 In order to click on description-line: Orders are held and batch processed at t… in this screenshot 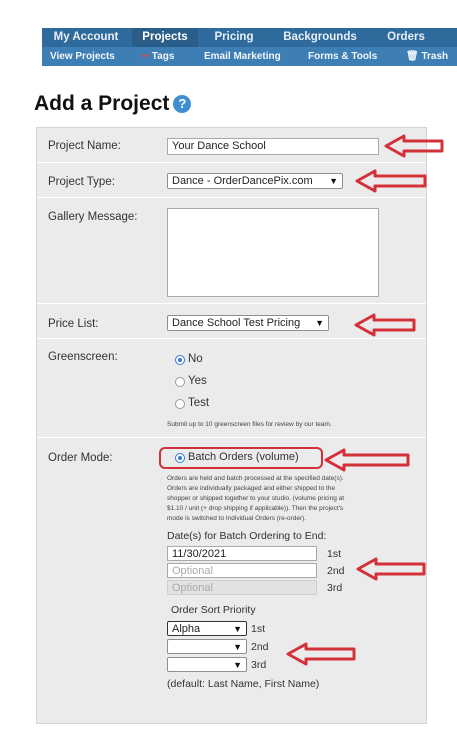, I will do `click(255, 478)`.